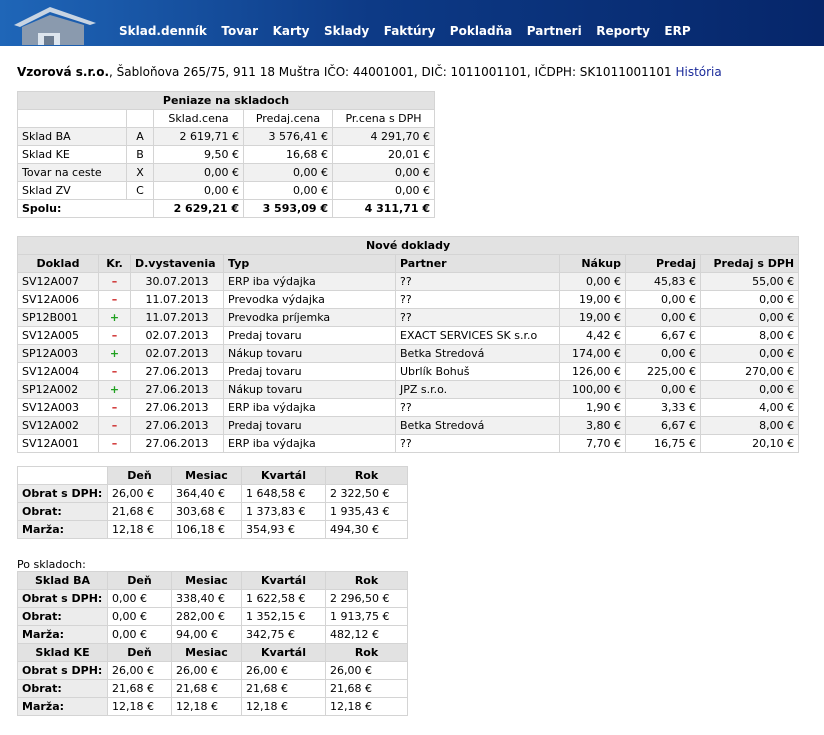  I want to click on warehouse-name: Sklad KE, so click(72, 154).